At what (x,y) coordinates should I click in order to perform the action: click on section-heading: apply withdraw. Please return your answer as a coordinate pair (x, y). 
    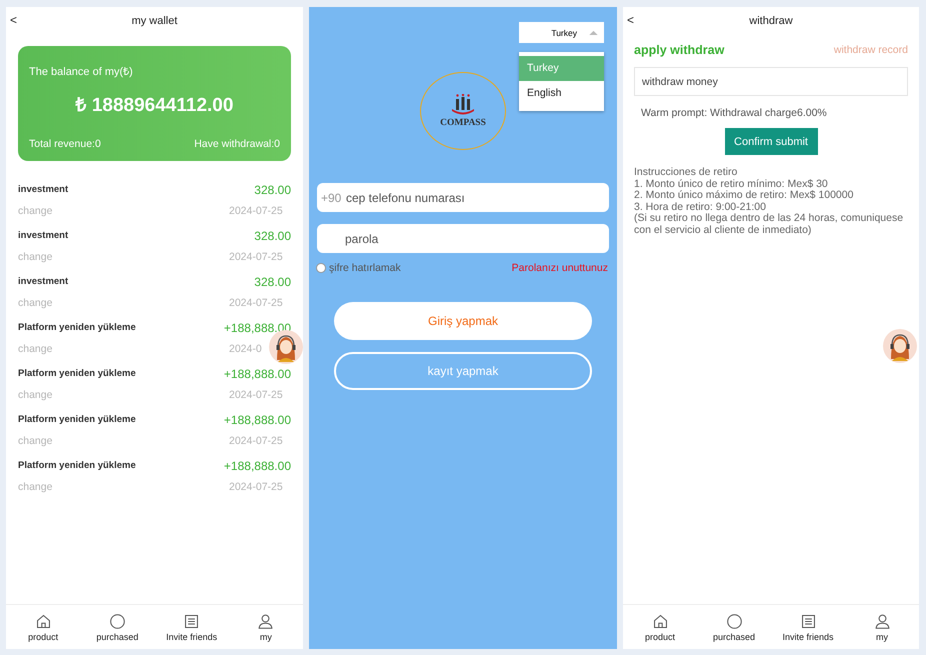
    Looking at the image, I should click on (679, 50).